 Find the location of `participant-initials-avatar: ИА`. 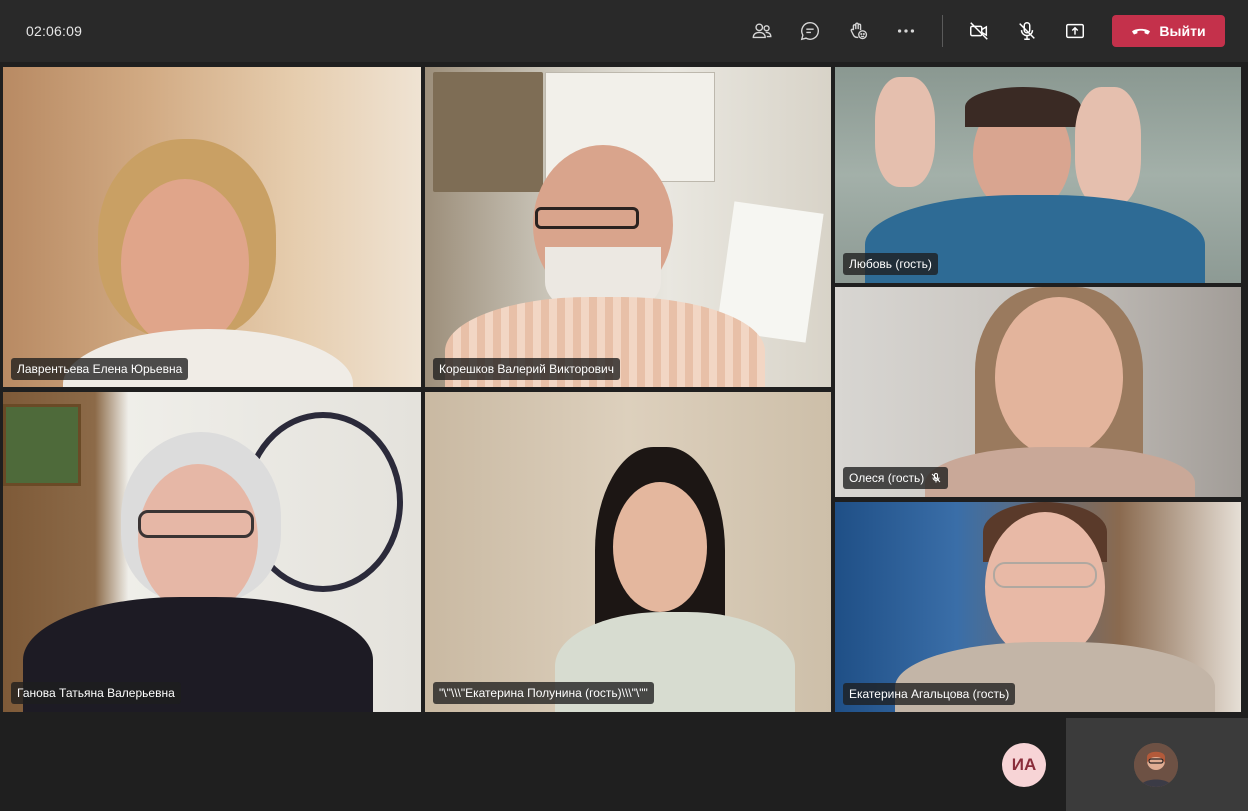

participant-initials-avatar: ИА is located at coordinates (1024, 765).